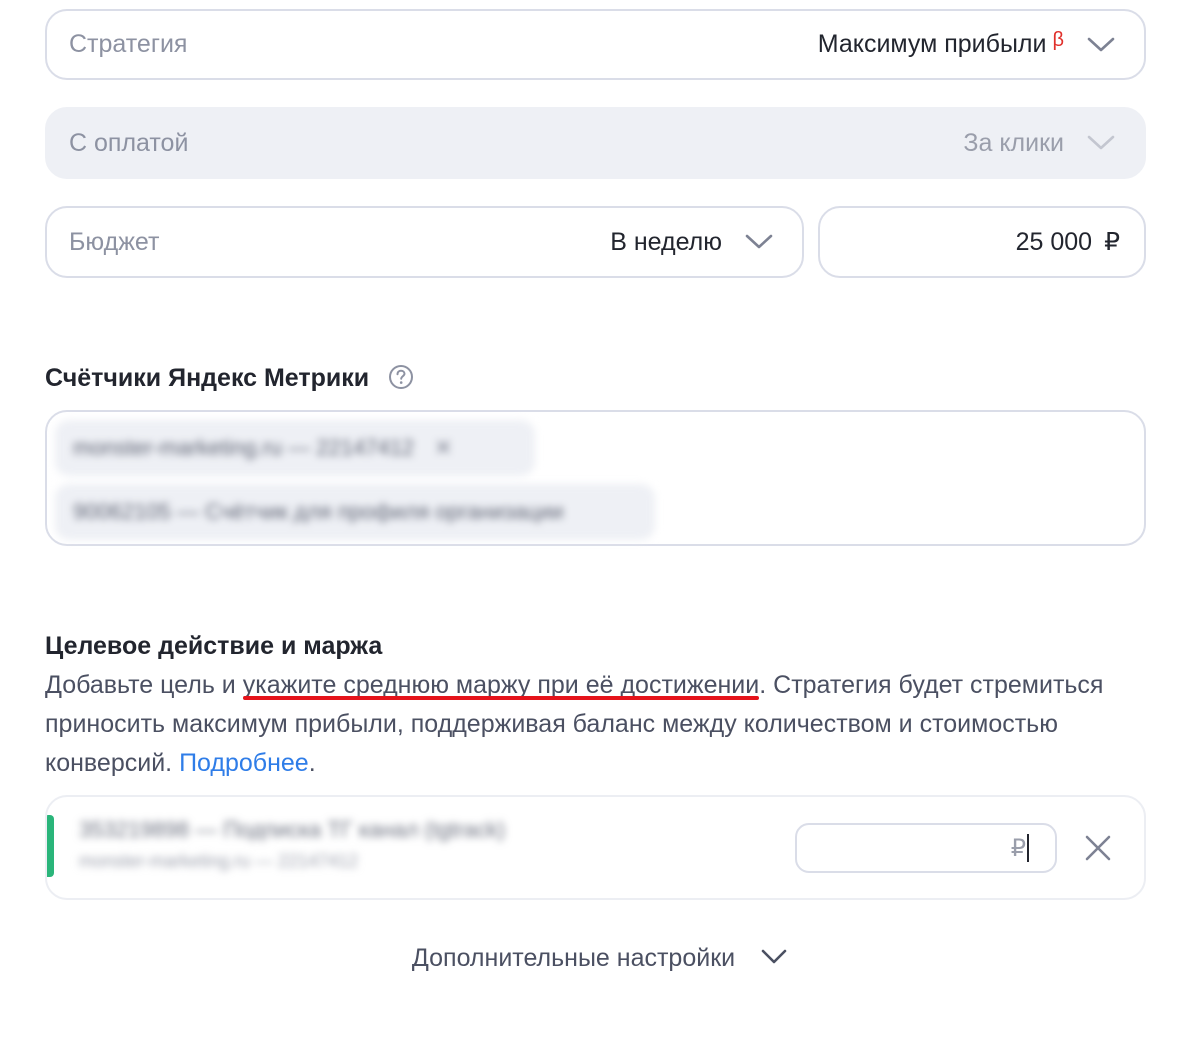 The image size is (1200, 1048). Describe the element at coordinates (1098, 848) in the screenshot. I see `close-icon` at that location.